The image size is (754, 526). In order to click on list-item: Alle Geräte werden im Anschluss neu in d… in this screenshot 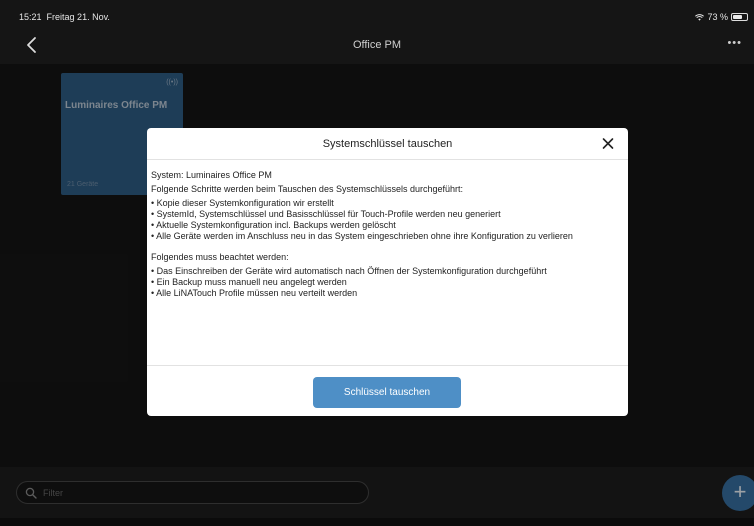, I will do `click(388, 236)`.